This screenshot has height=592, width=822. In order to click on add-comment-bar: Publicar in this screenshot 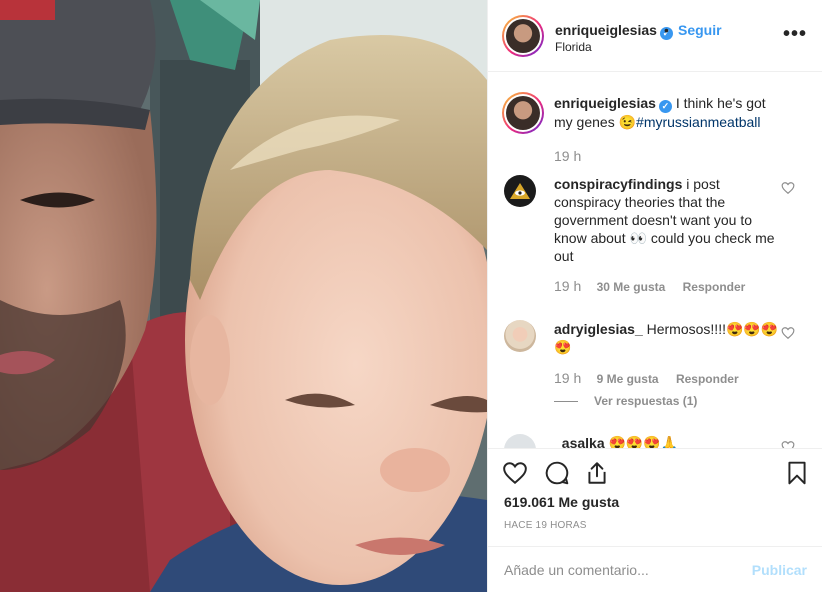, I will do `click(655, 569)`.